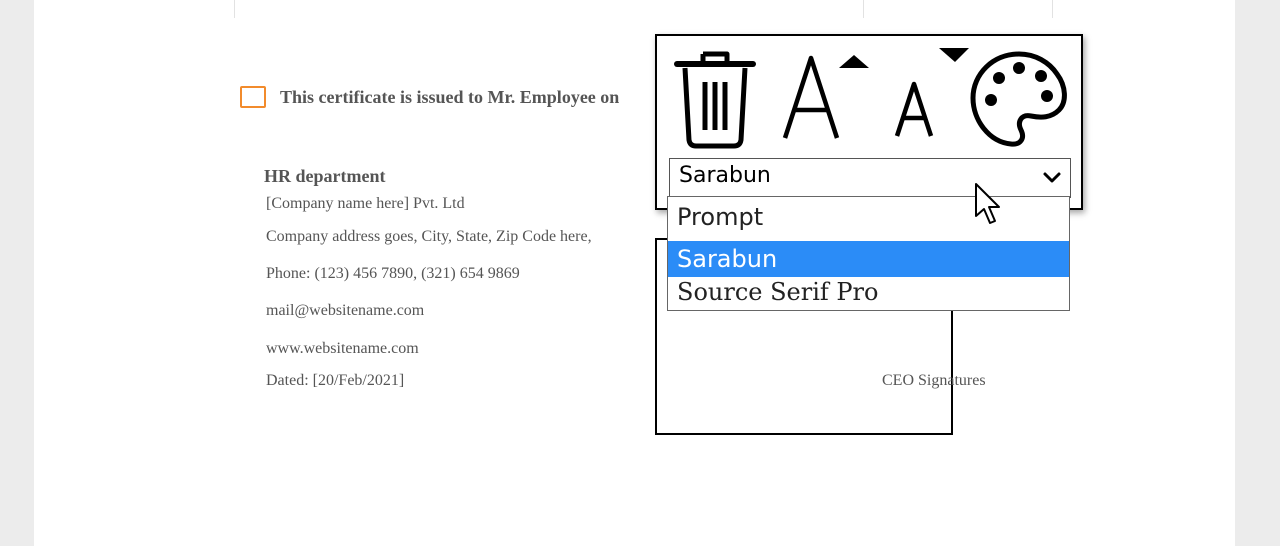 The height and width of the screenshot is (546, 1280). Describe the element at coordinates (345, 310) in the screenshot. I see `email-address: mail@websitename.com` at that location.